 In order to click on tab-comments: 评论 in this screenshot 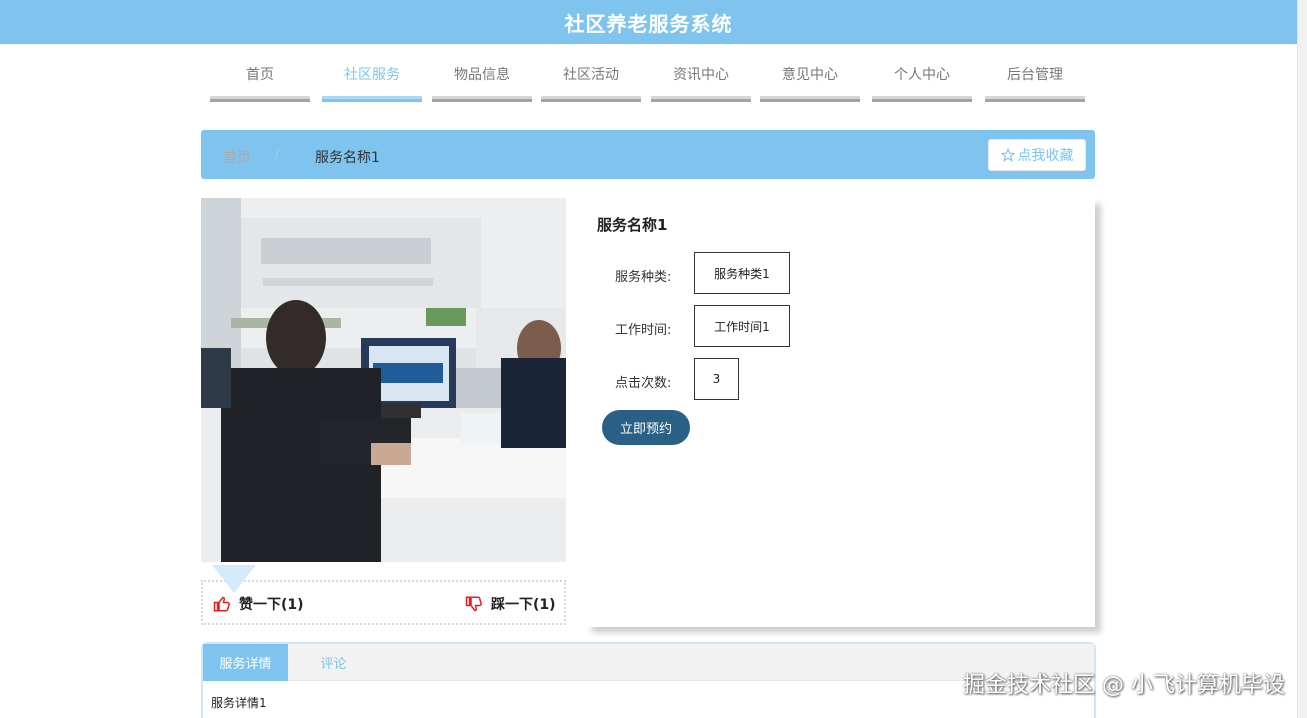, I will do `click(333, 662)`.